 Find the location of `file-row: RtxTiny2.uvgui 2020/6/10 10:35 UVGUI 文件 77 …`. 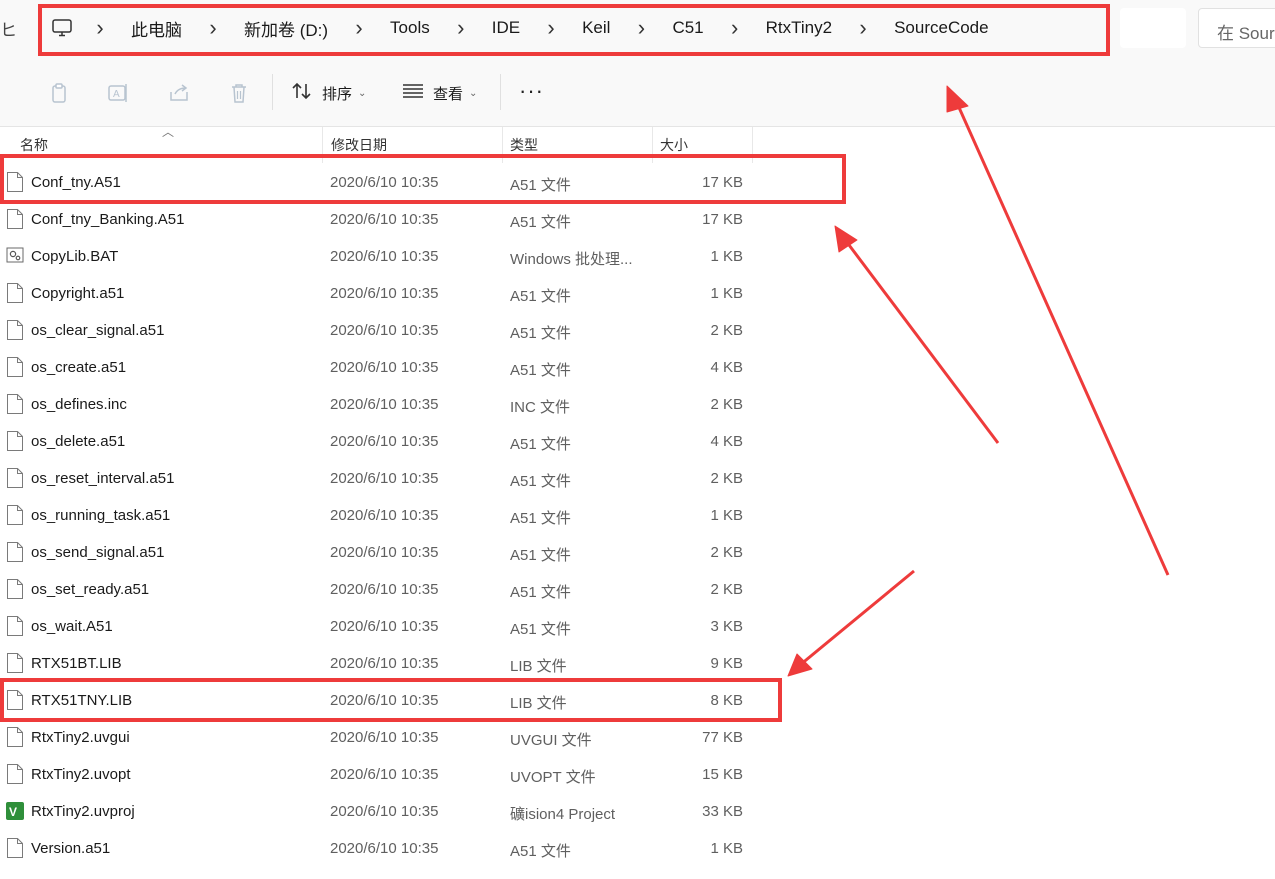

file-row: RtxTiny2.uvgui 2020/6/10 10:35 UVGUI 文件 77 … is located at coordinates (400, 737).